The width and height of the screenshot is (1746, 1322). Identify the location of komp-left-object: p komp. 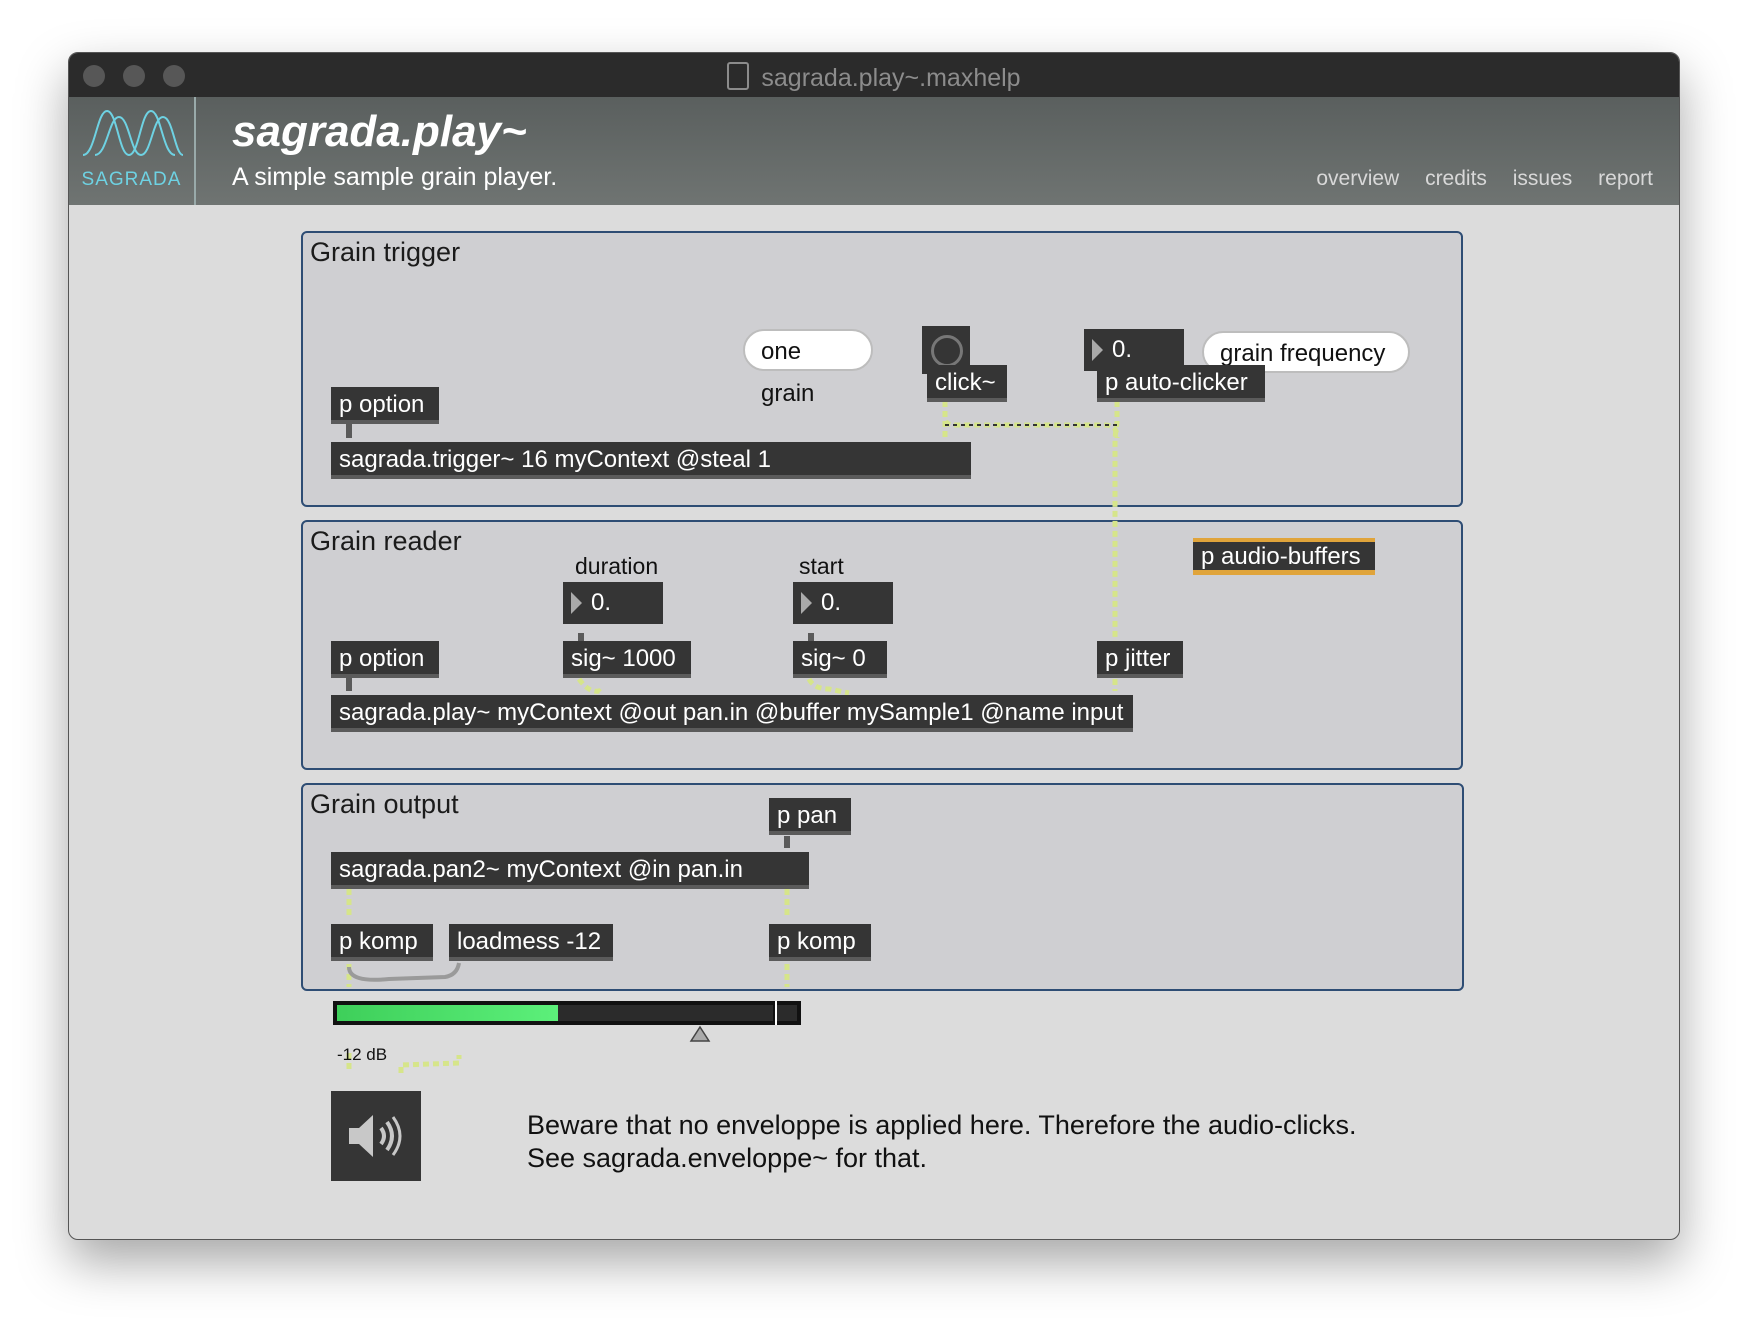
(382, 942).